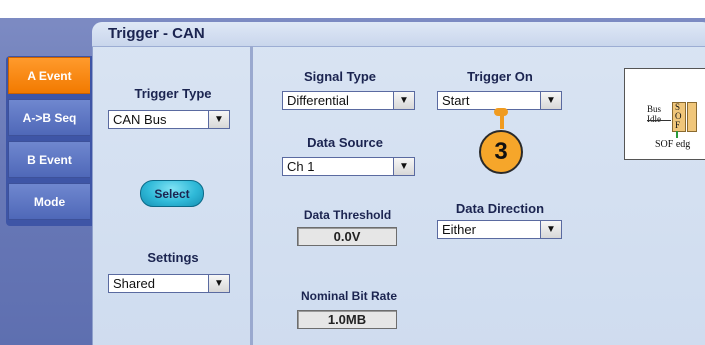 The height and width of the screenshot is (345, 705). Describe the element at coordinates (318, 100) in the screenshot. I see `signal-type-value: Differential` at that location.